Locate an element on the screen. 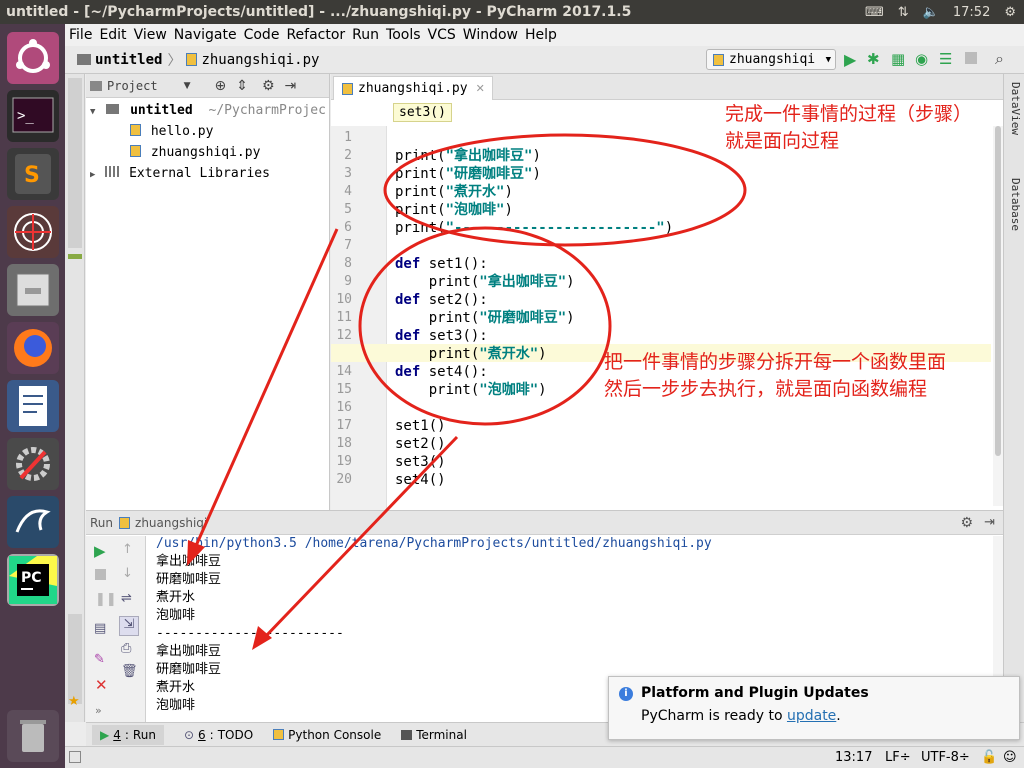 The image size is (1024, 768). tree-item-file: zhuangshiqi.py is located at coordinates (207, 152).